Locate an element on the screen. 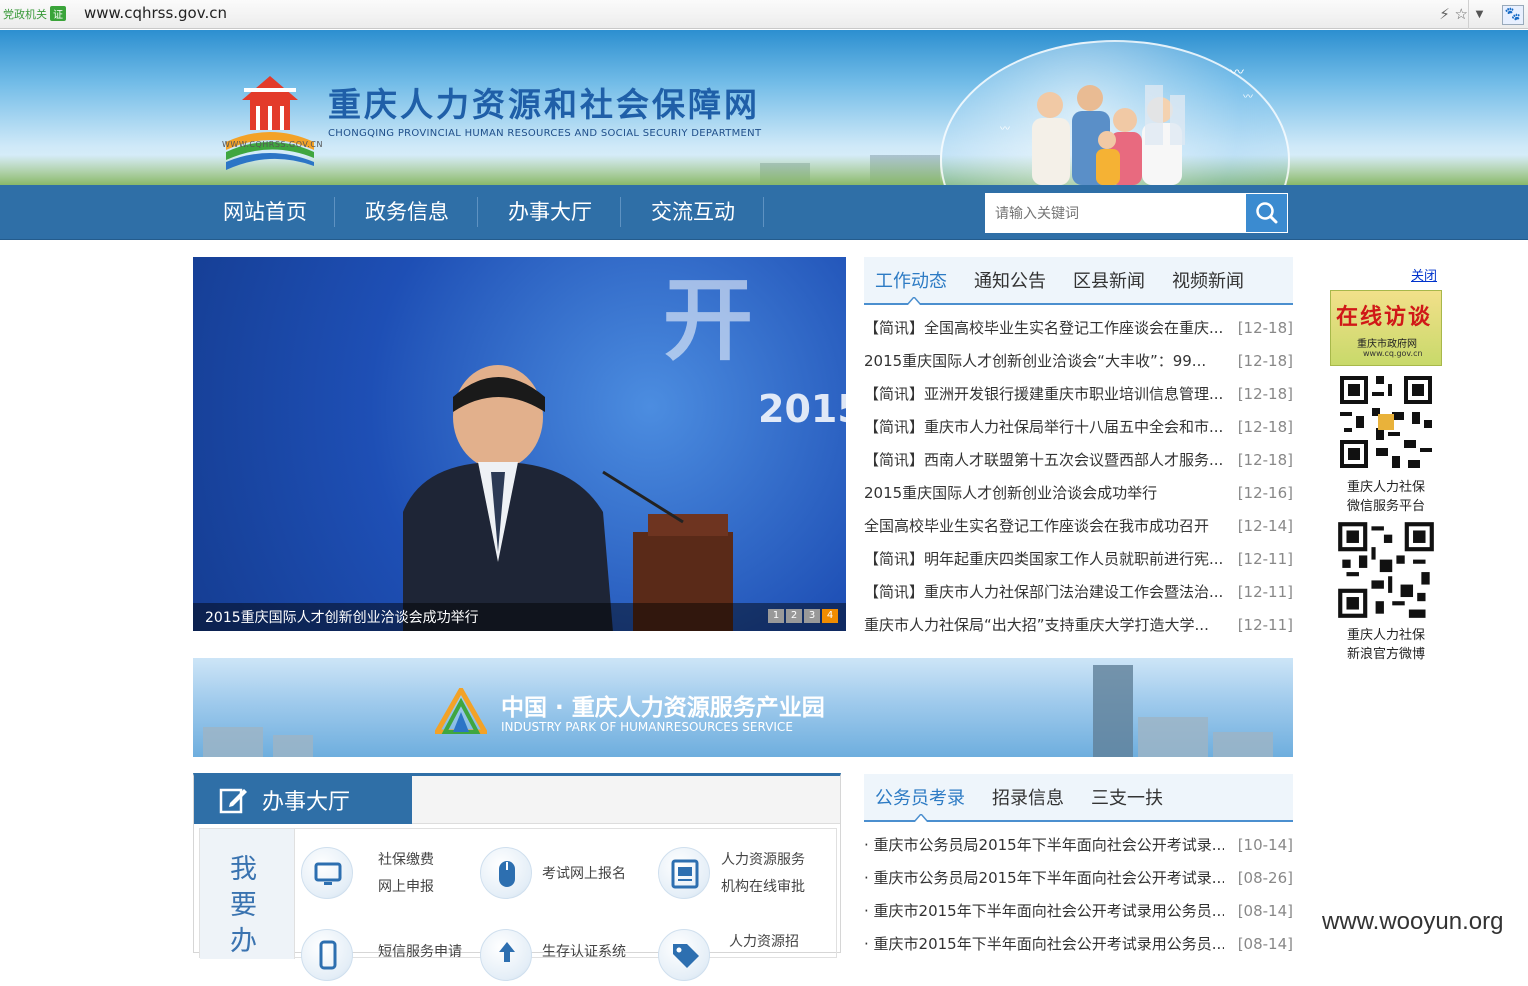 Image resolution: width=1528 pixels, height=986 pixels. mouse-icon is located at coordinates (506, 873).